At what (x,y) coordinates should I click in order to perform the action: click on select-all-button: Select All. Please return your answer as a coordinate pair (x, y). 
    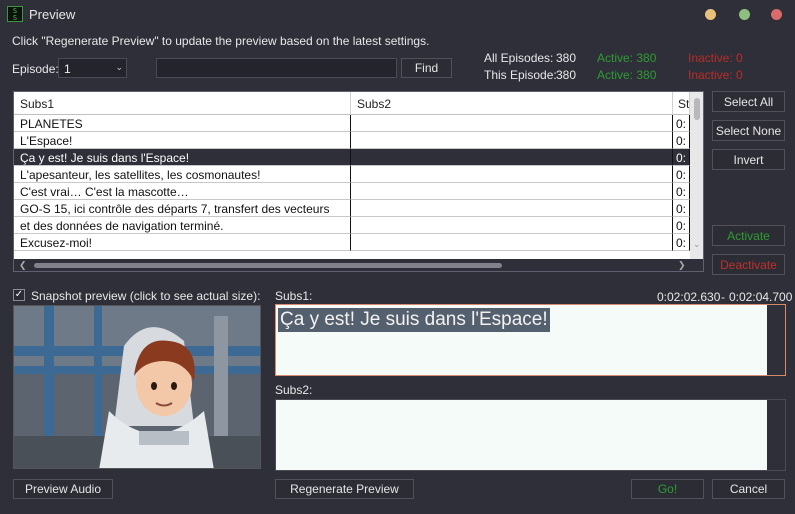
    Looking at the image, I should click on (748, 101).